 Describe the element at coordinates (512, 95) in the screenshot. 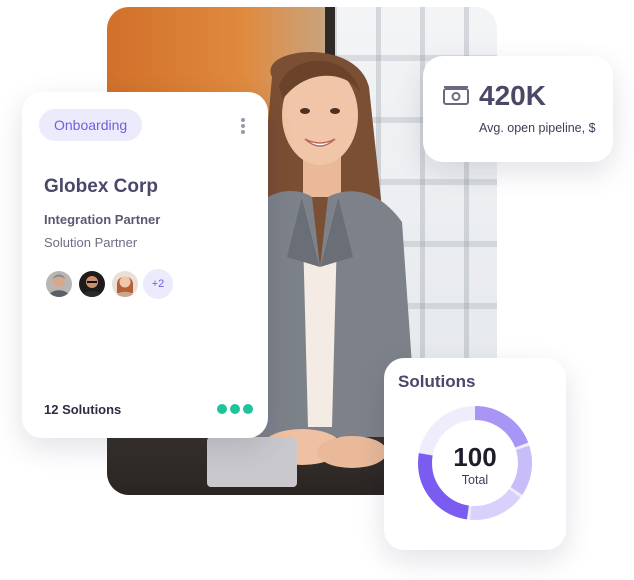

I see `pipeline-value: 420K` at that location.